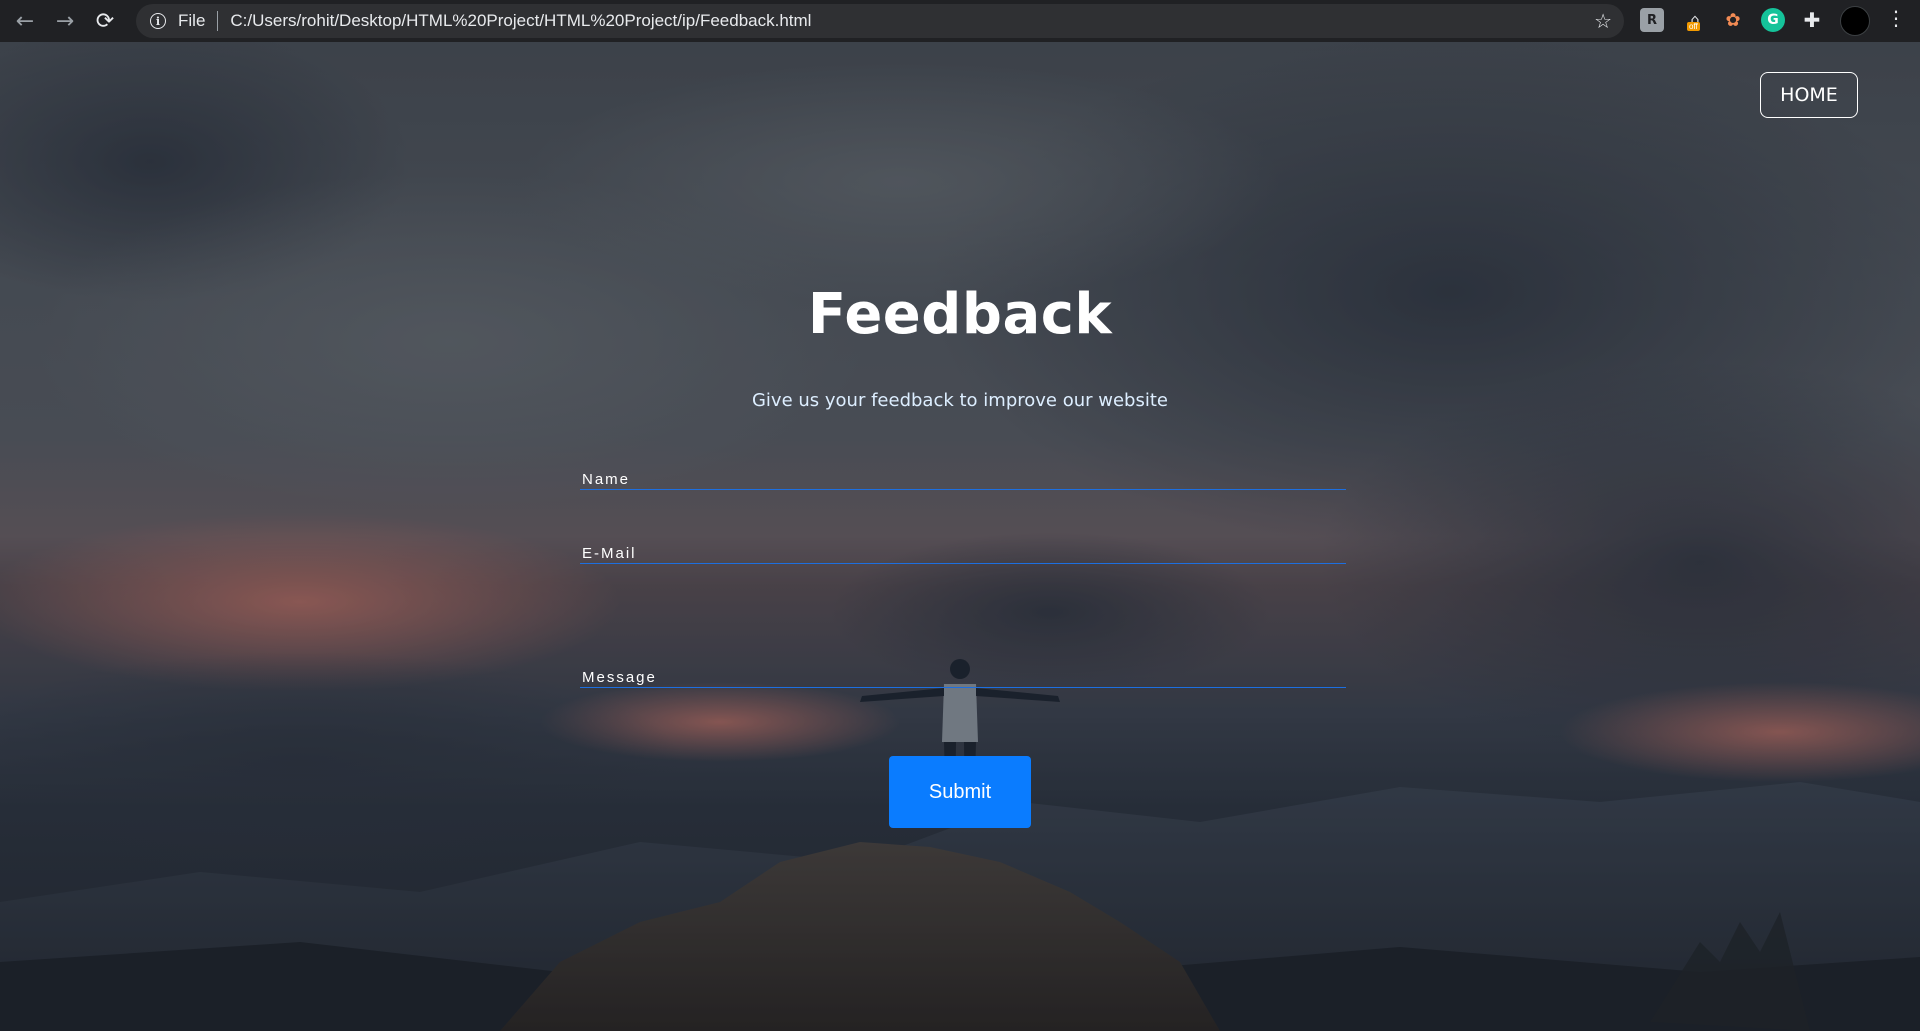  What do you see at coordinates (158, 21) in the screenshot?
I see `site-info-icon: i` at bounding box center [158, 21].